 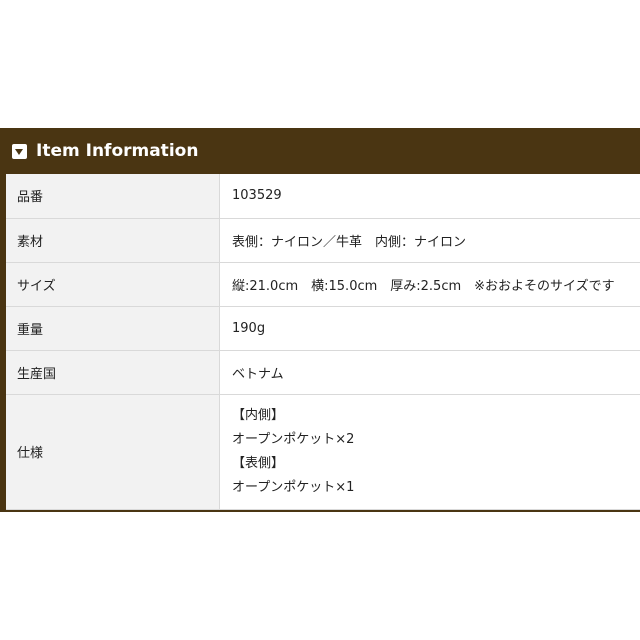 What do you see at coordinates (429, 328) in the screenshot?
I see `row-value: 190g` at bounding box center [429, 328].